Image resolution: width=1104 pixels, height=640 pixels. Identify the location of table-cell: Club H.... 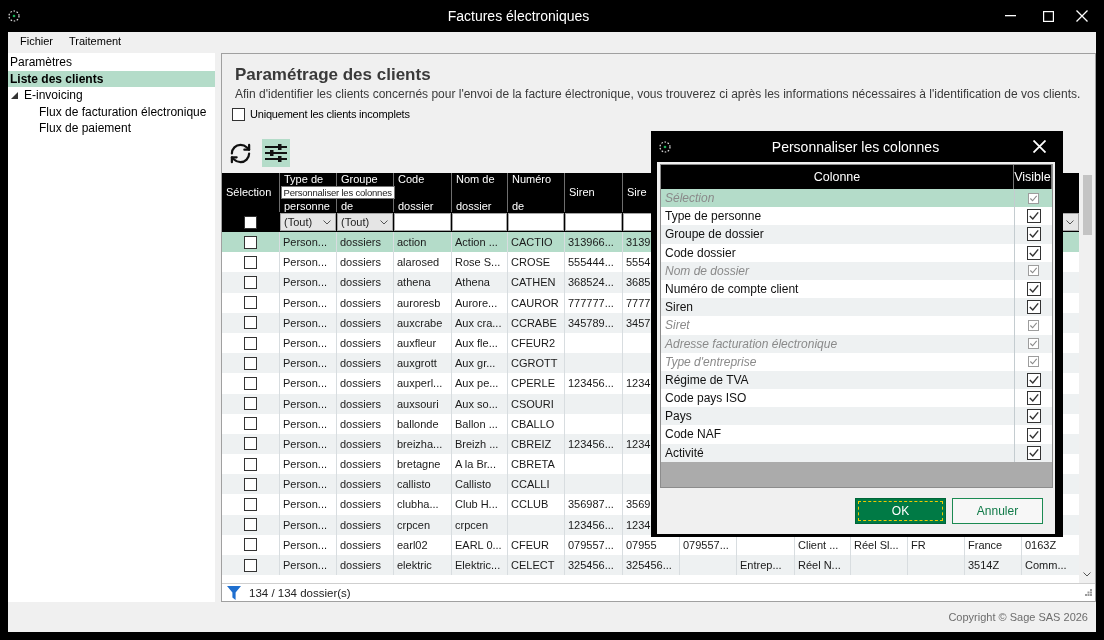
(480, 504).